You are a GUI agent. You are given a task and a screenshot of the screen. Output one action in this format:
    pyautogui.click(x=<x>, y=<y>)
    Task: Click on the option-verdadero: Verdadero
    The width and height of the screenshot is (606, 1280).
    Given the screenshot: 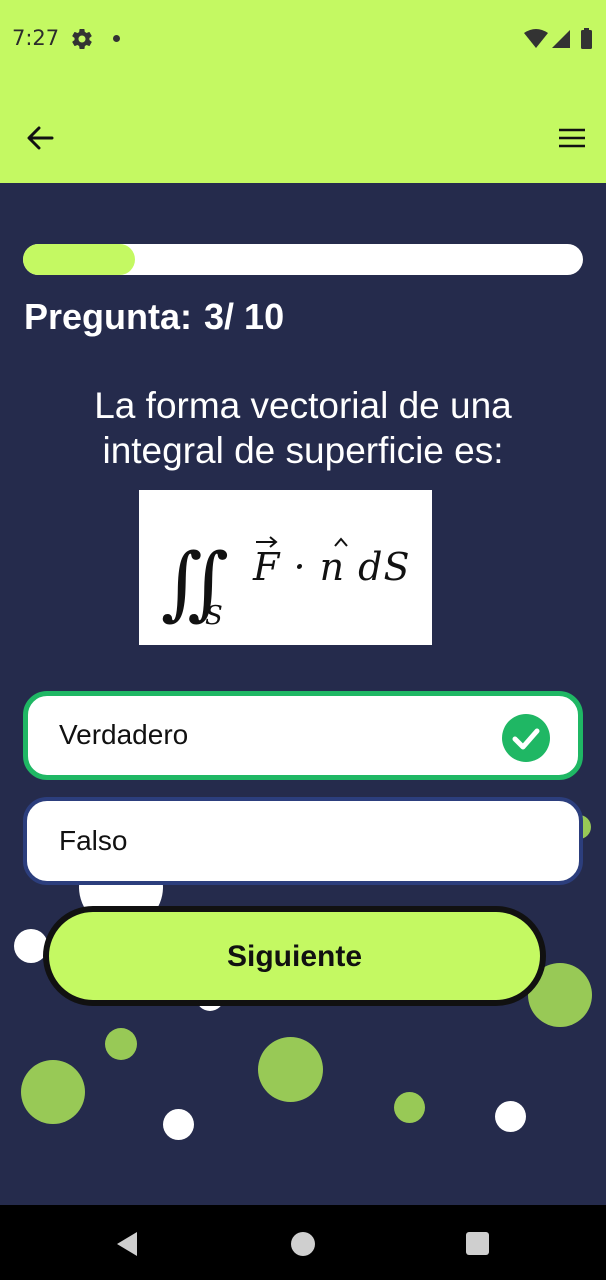 What is the action you would take?
    pyautogui.click(x=303, y=735)
    